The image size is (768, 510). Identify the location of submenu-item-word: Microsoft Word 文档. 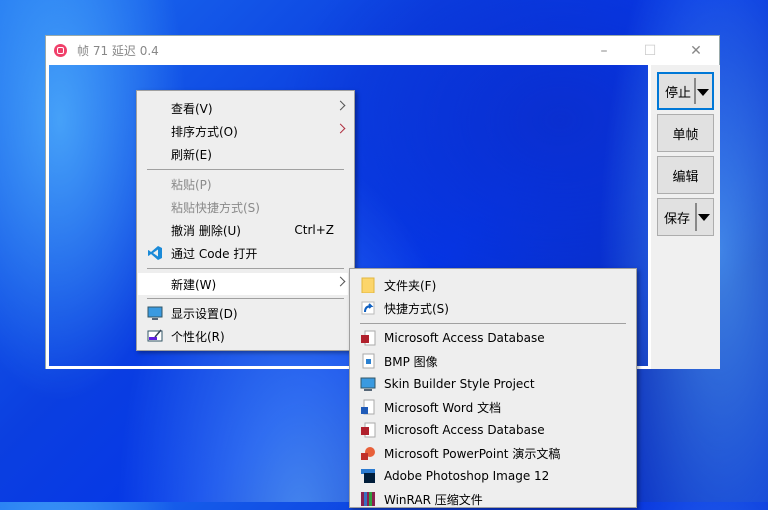
(493, 407).